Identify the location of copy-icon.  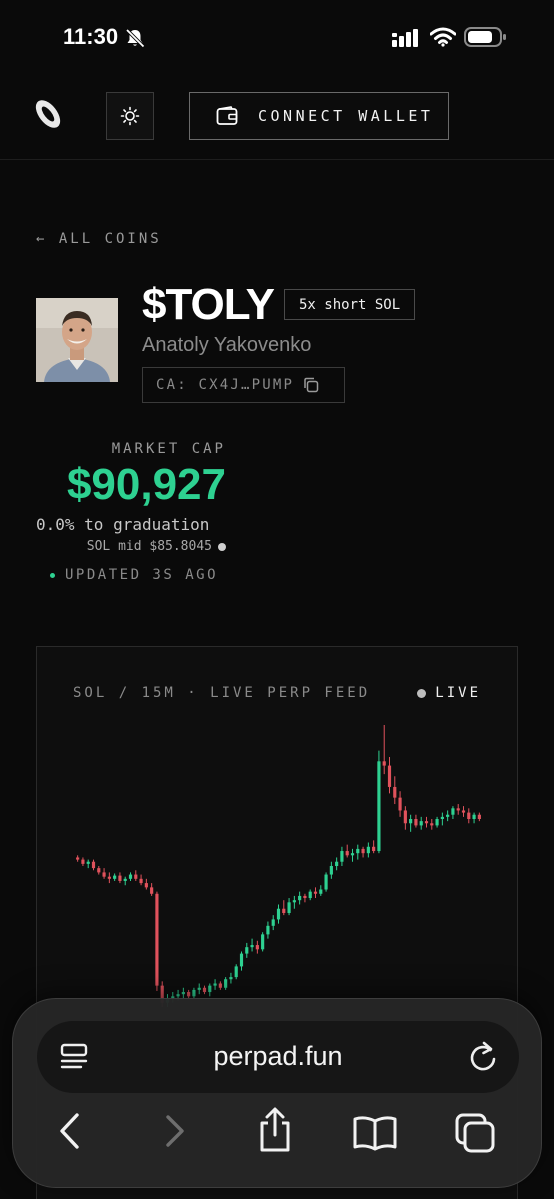
(311, 385).